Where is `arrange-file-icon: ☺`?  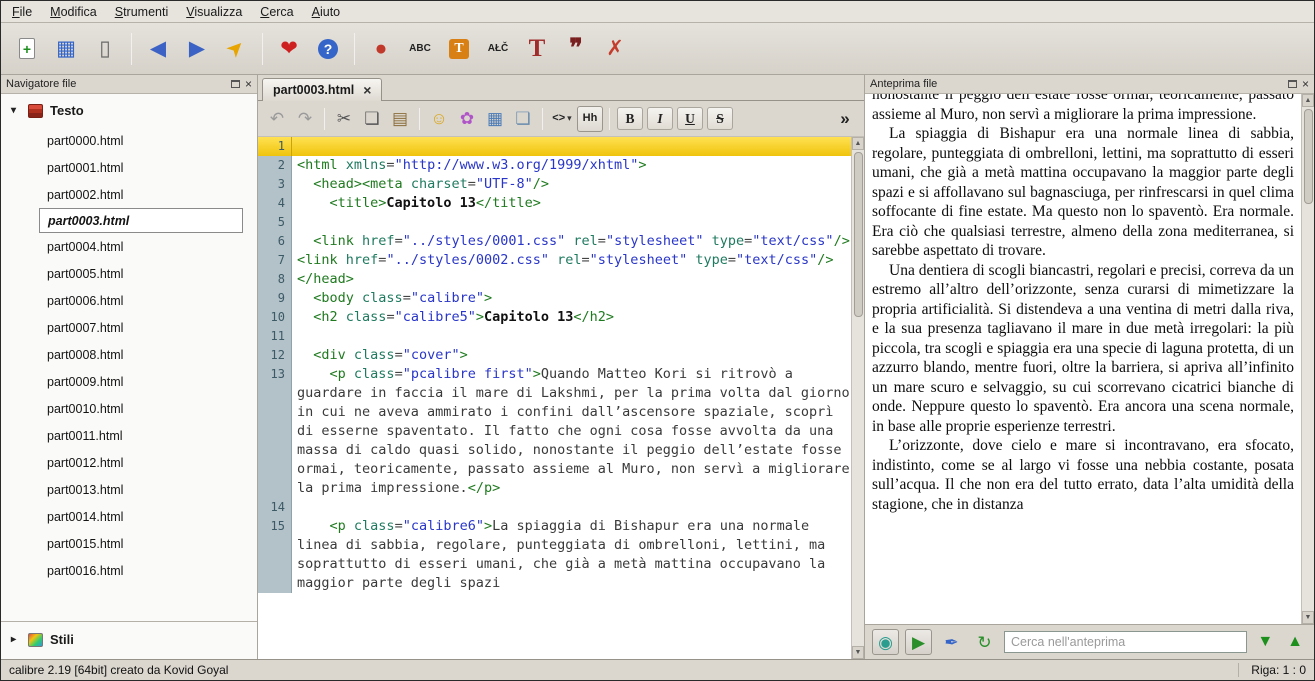
arrange-file-icon: ☺ is located at coordinates (439, 119).